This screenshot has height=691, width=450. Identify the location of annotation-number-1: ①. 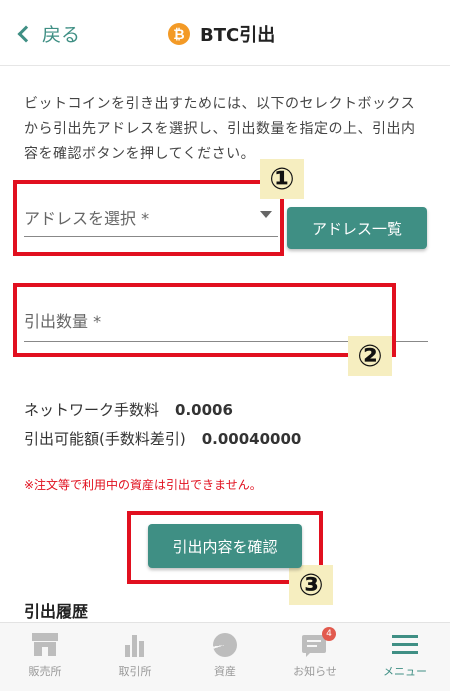
(282, 179).